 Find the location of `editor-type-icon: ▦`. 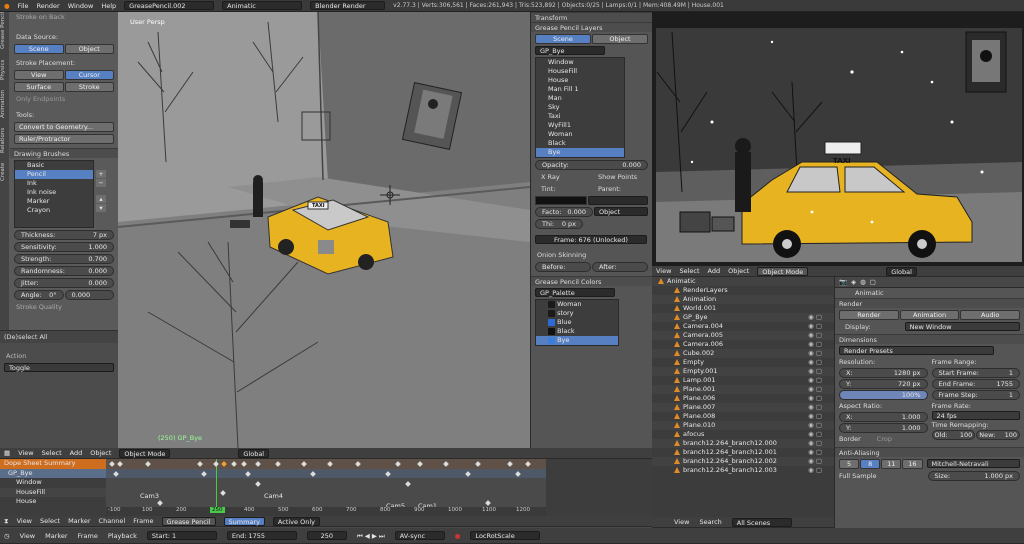

editor-type-icon: ▦ is located at coordinates (7, 453).